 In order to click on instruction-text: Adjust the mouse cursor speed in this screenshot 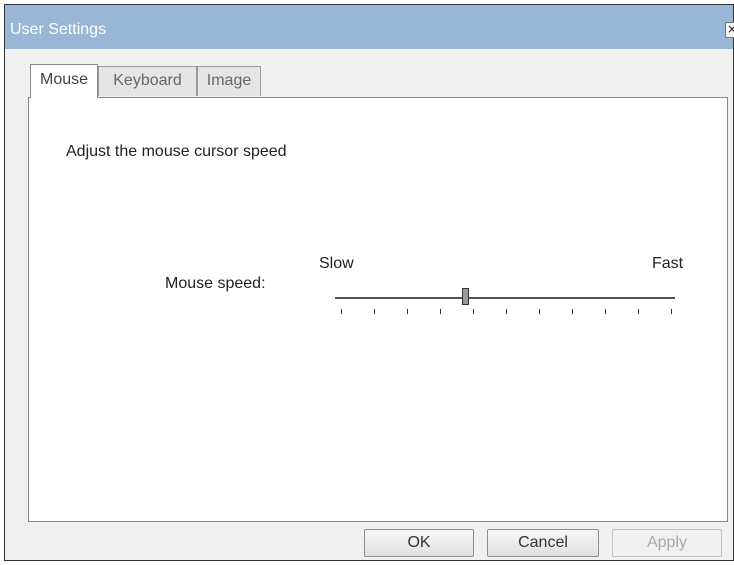, I will do `click(176, 151)`.